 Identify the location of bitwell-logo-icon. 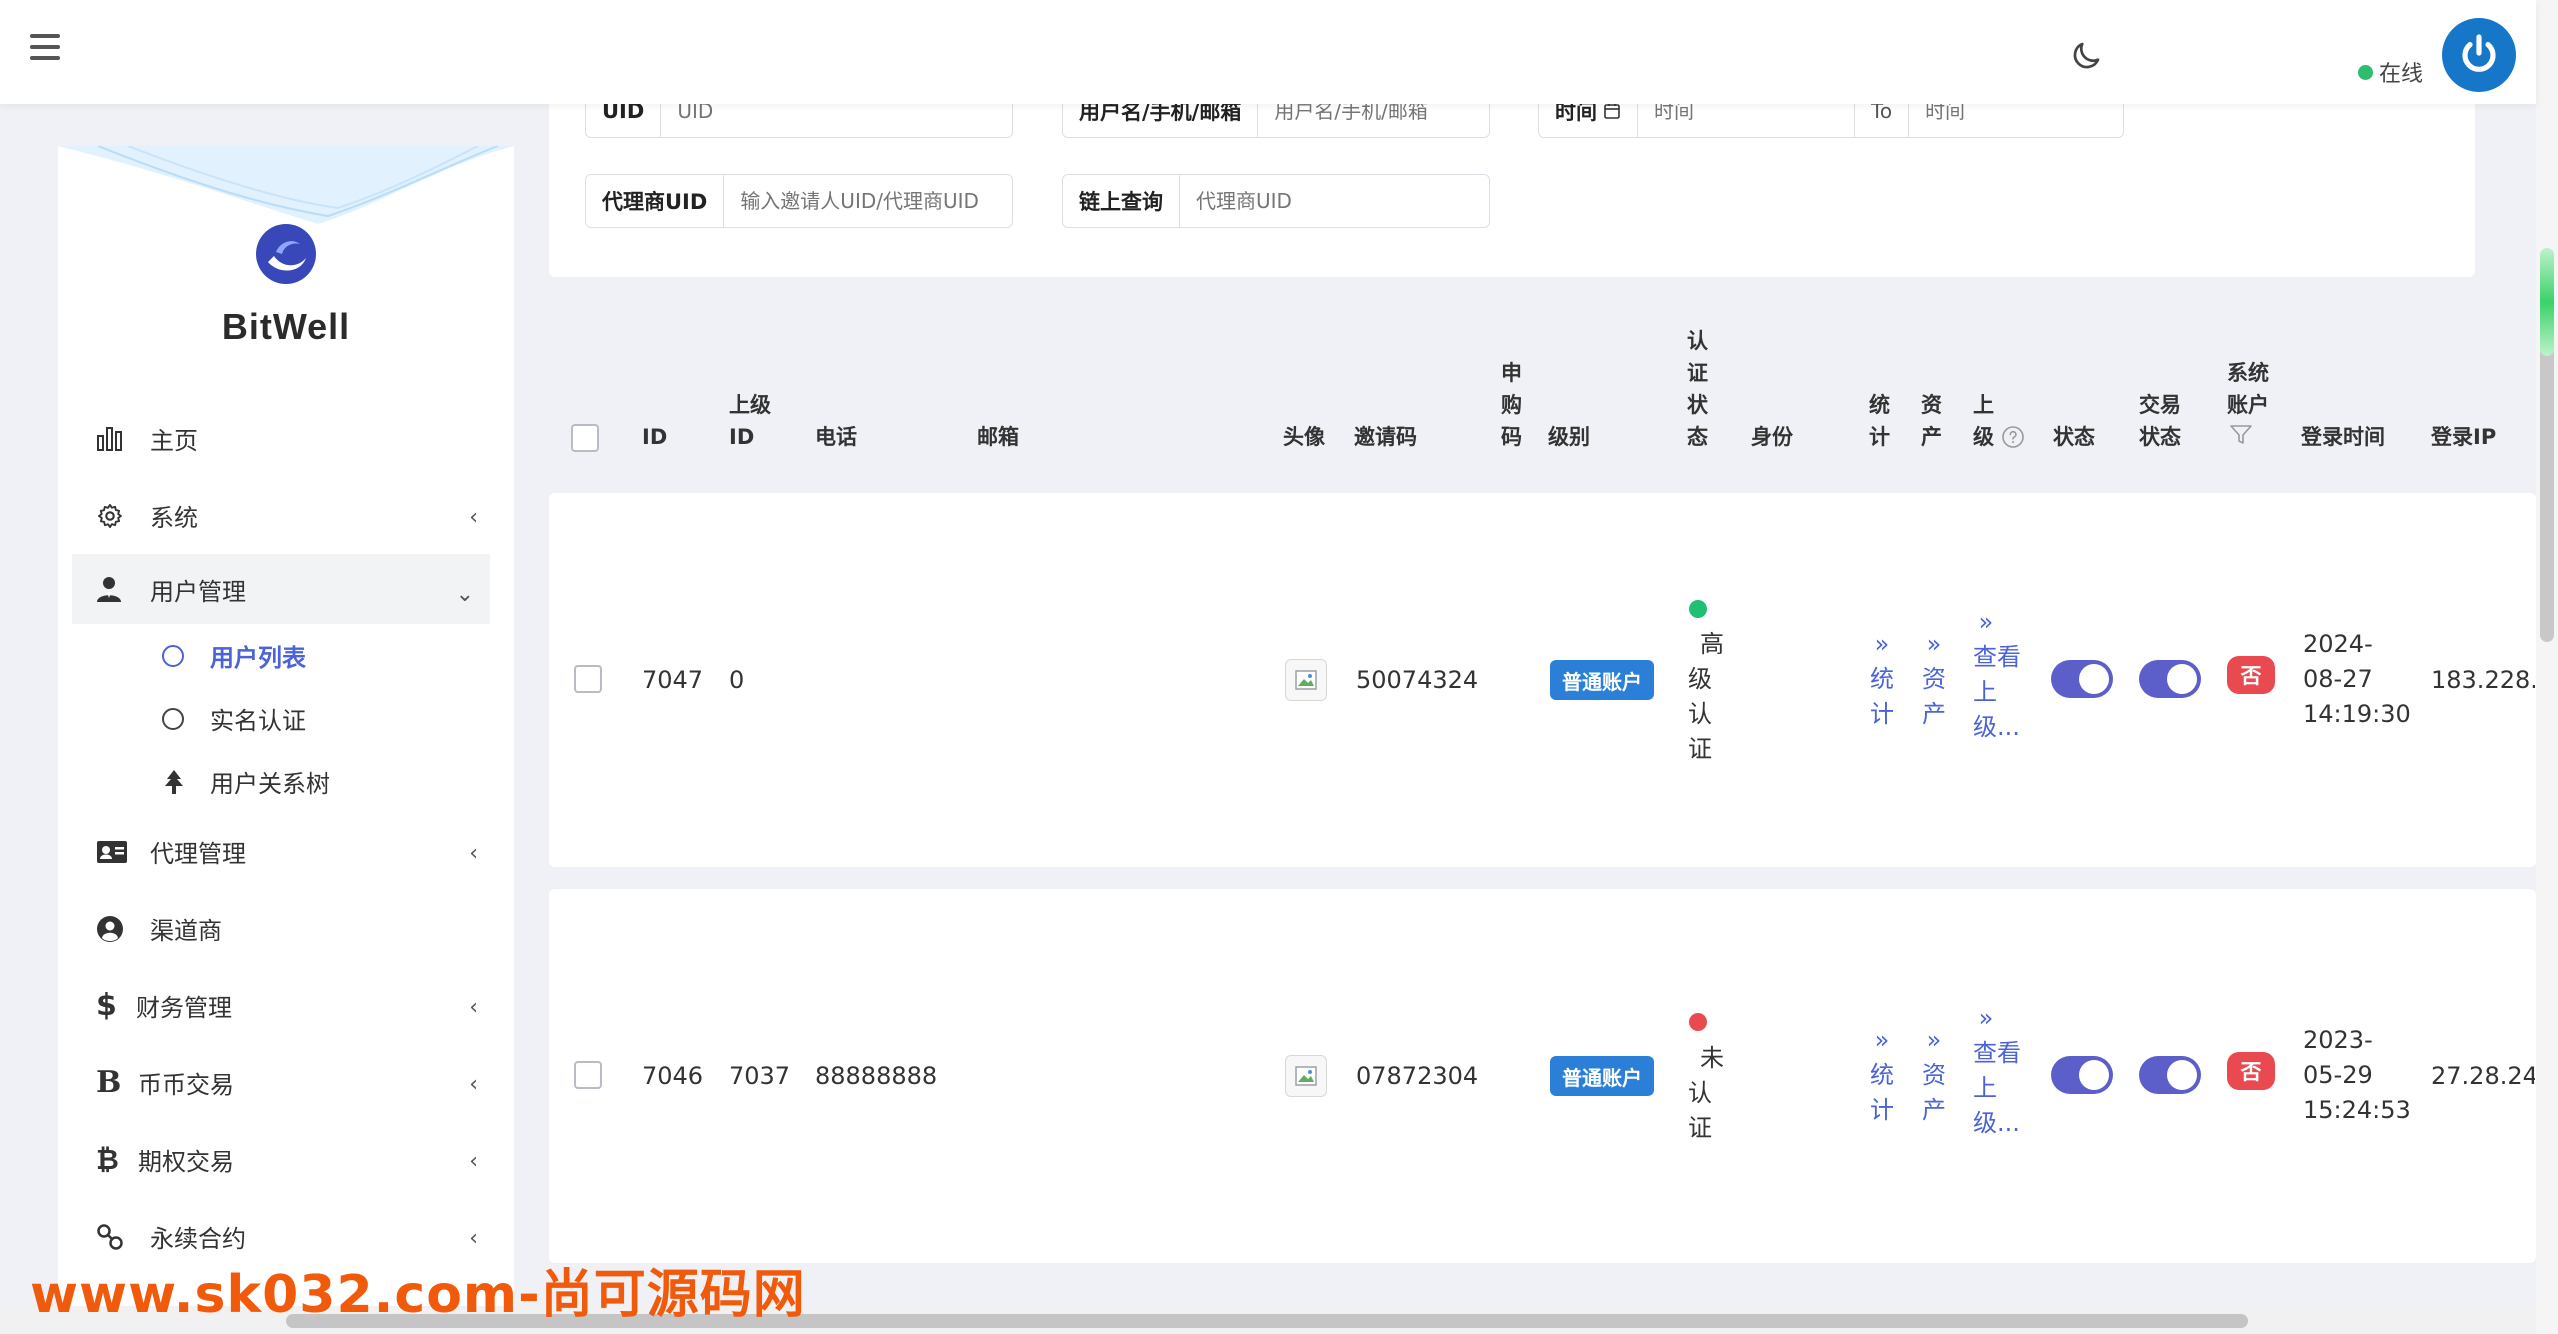
(286, 254).